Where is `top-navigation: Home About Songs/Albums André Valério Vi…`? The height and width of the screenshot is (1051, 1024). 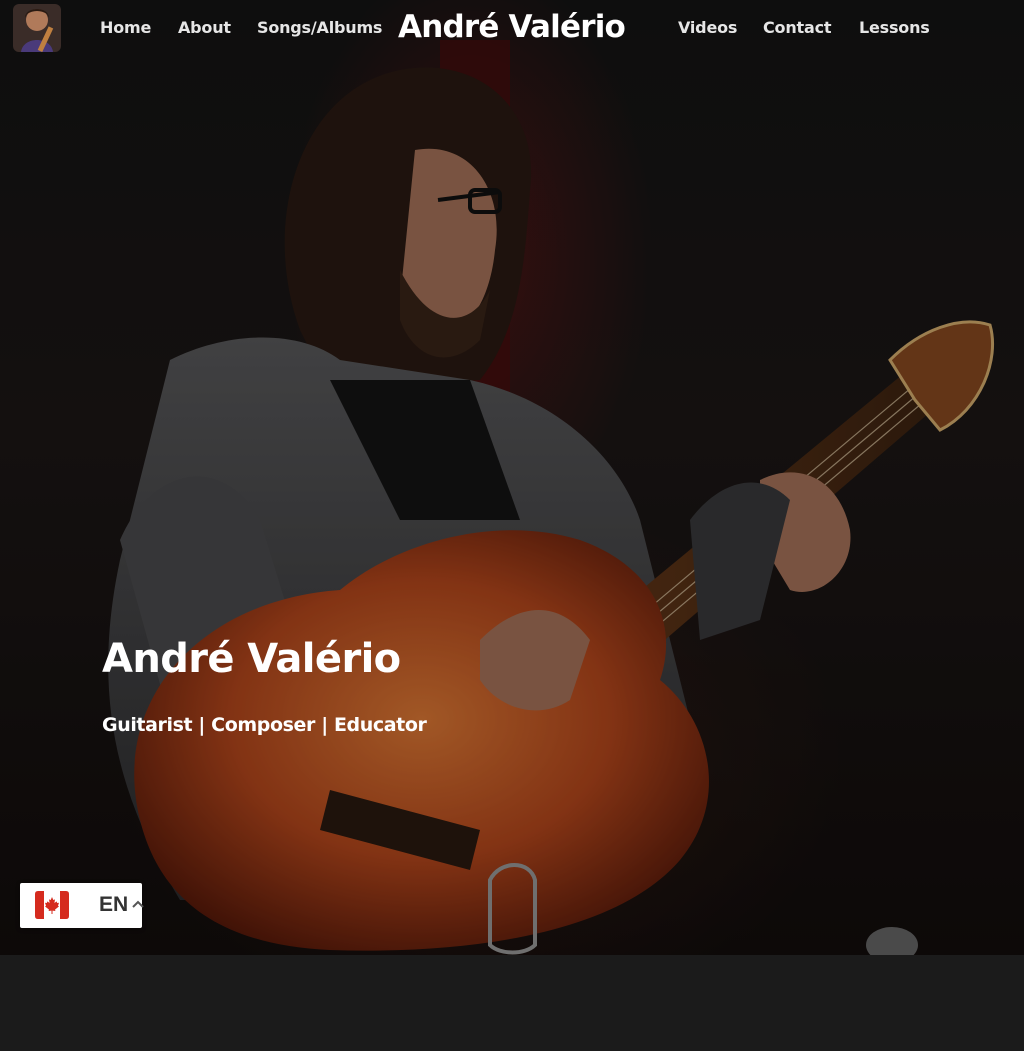
top-navigation: Home About Songs/Albums André Valério Vi… is located at coordinates (512, 29).